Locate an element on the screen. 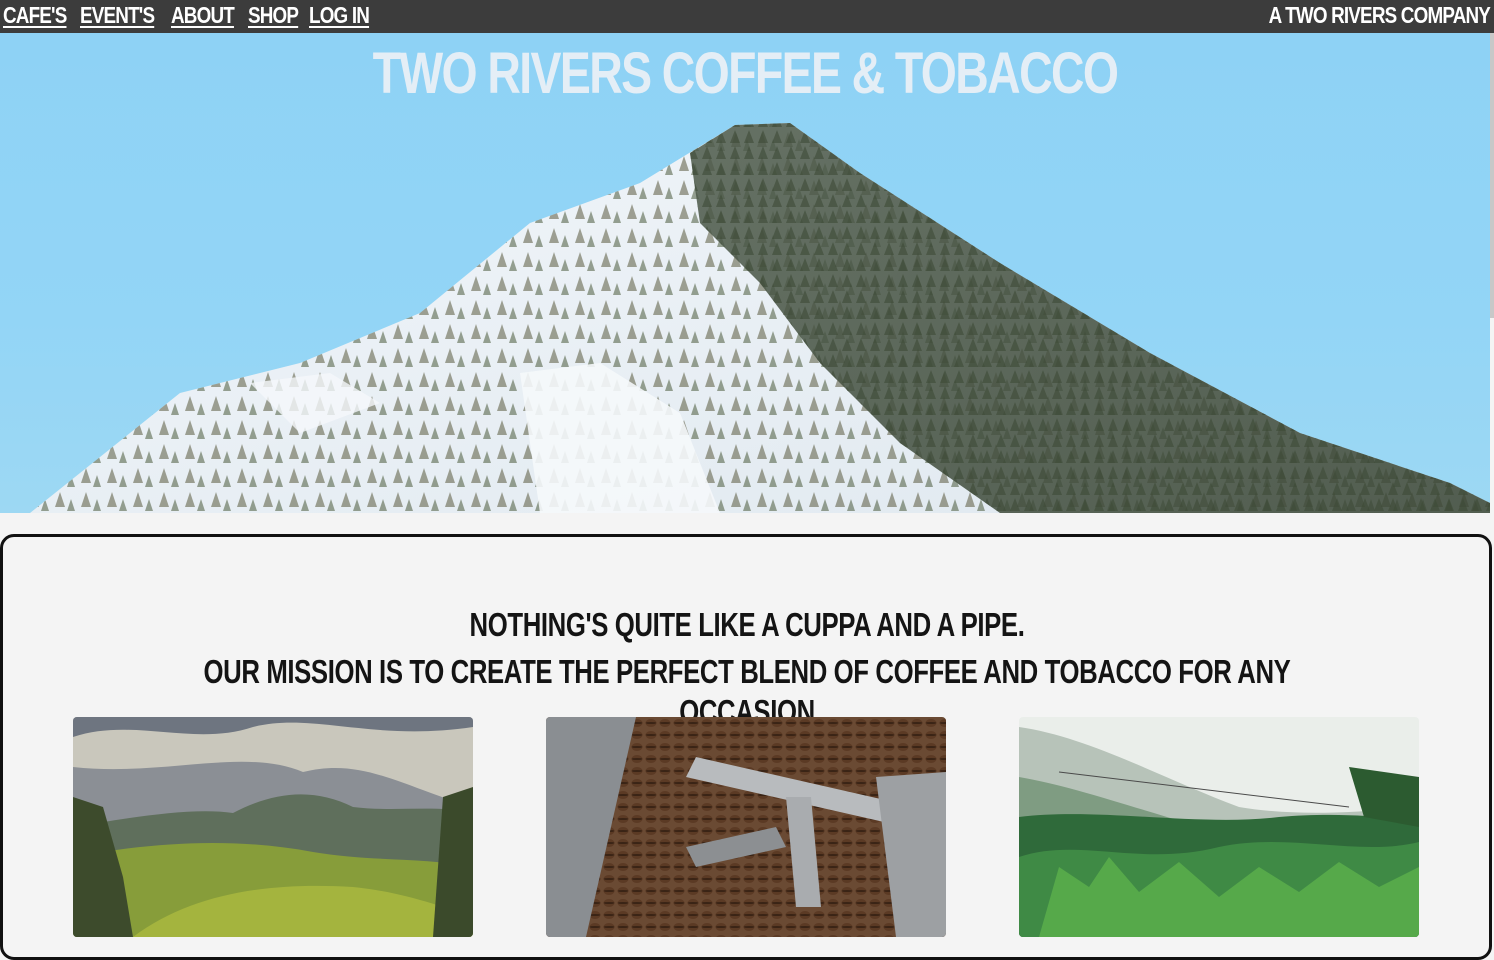  coffee-roaster-beans-photo is located at coordinates (746, 827).